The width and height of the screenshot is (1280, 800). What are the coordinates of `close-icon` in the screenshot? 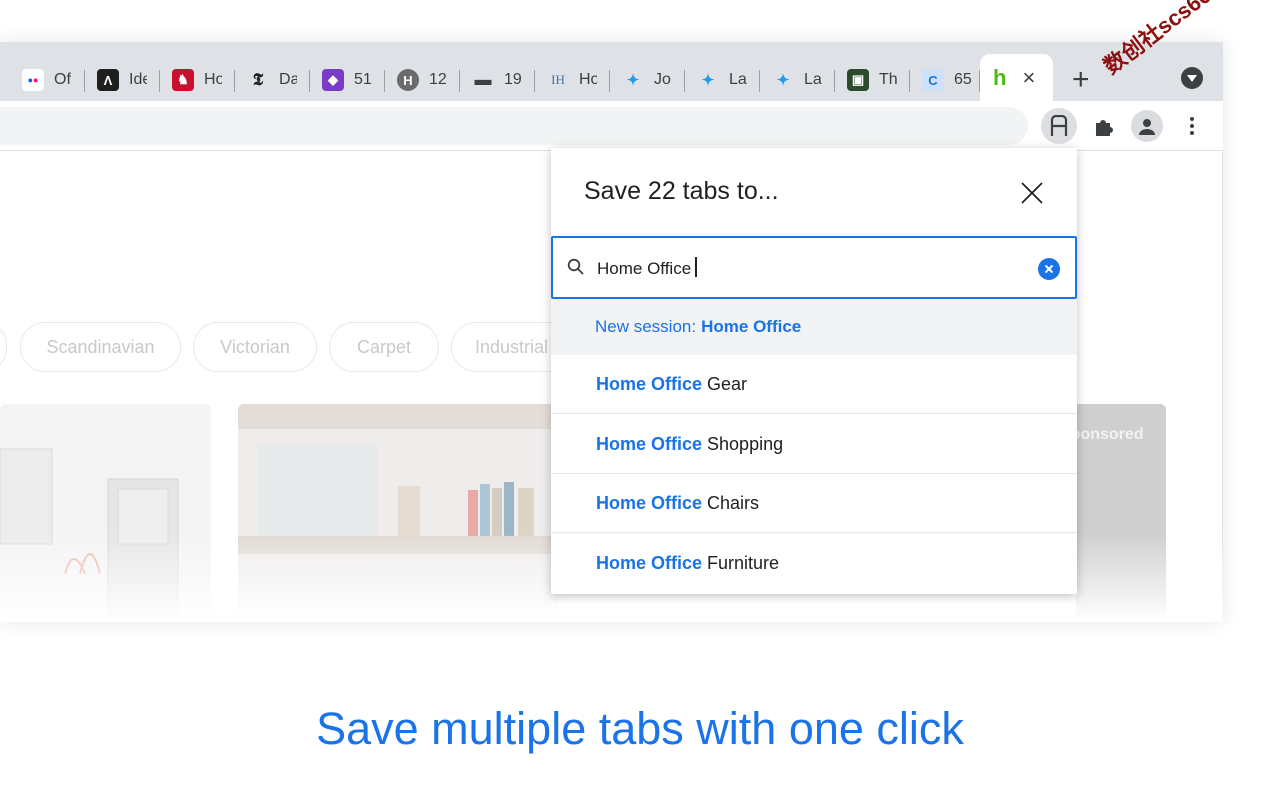 It's located at (1032, 193).